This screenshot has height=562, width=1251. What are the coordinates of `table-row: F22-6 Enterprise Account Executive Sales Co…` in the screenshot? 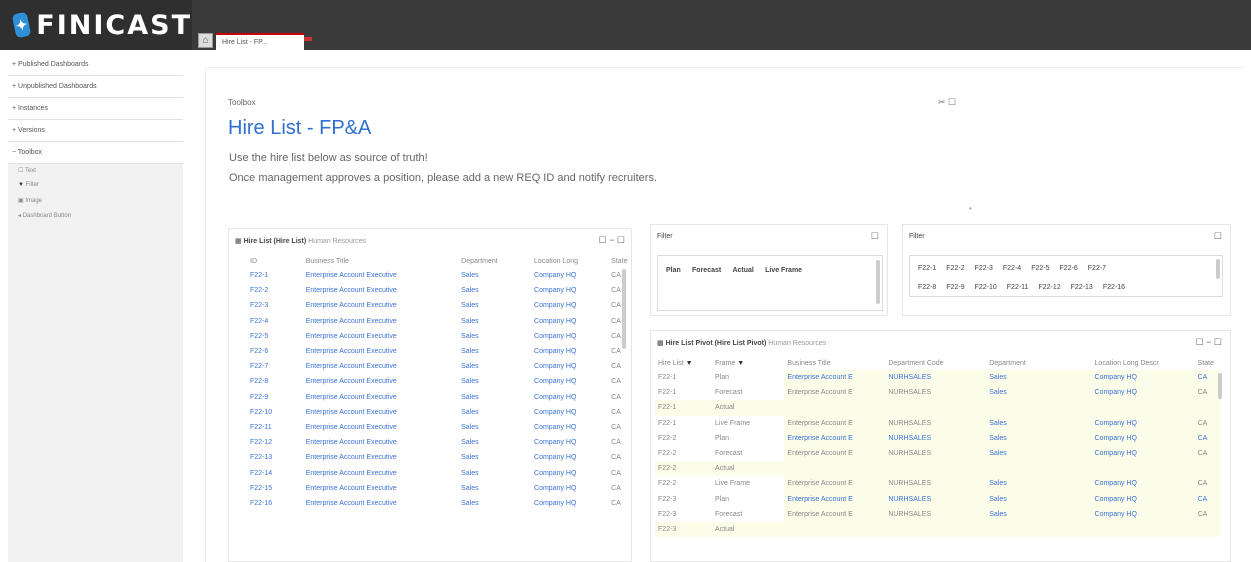 It's located at (439, 351).